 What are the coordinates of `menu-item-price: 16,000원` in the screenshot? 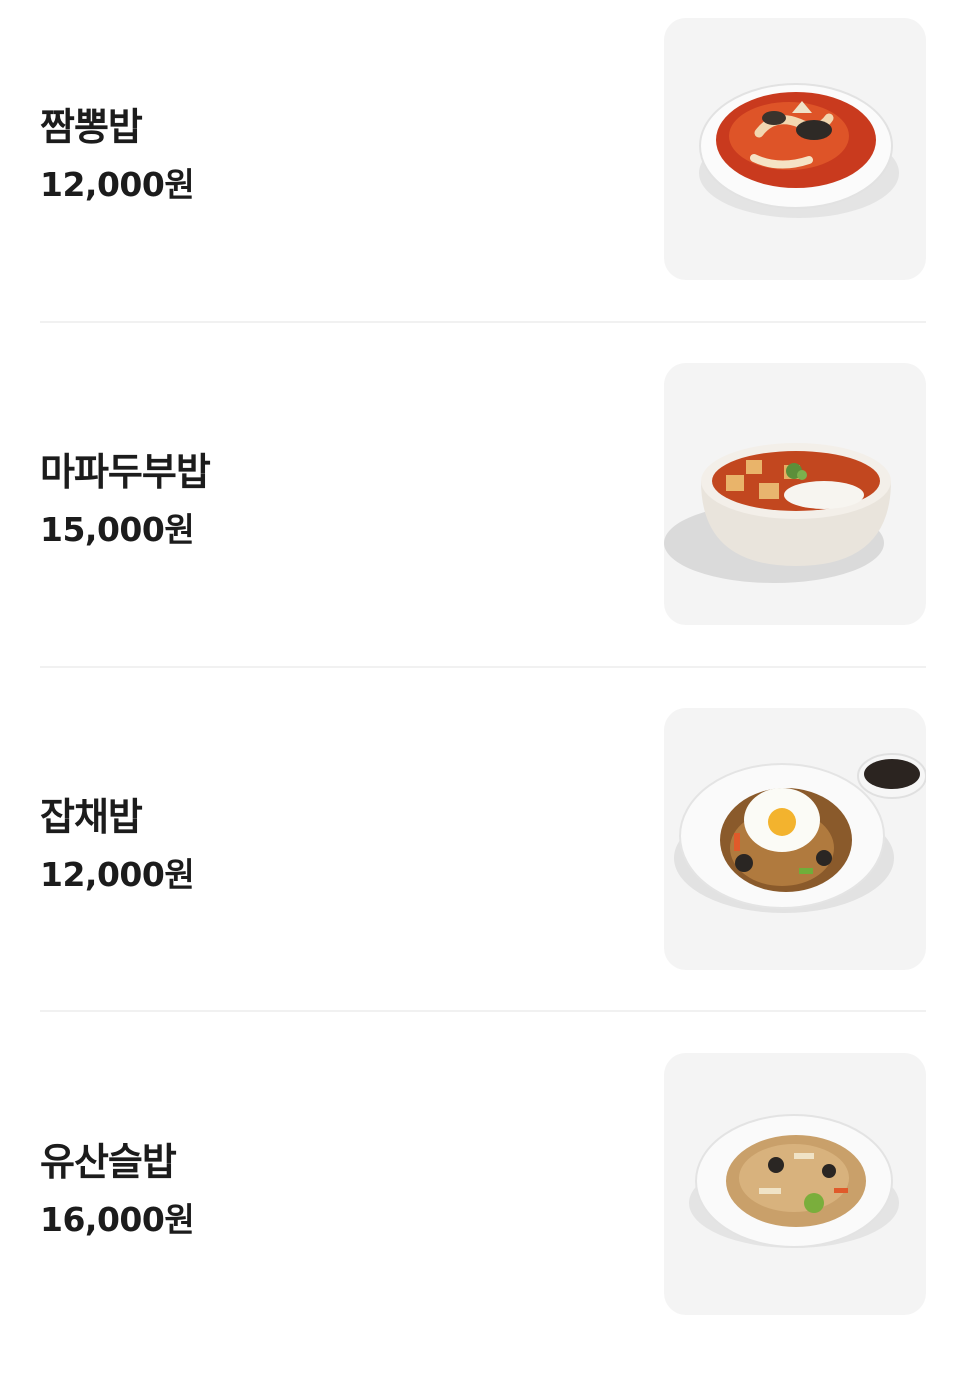 It's located at (117, 1219).